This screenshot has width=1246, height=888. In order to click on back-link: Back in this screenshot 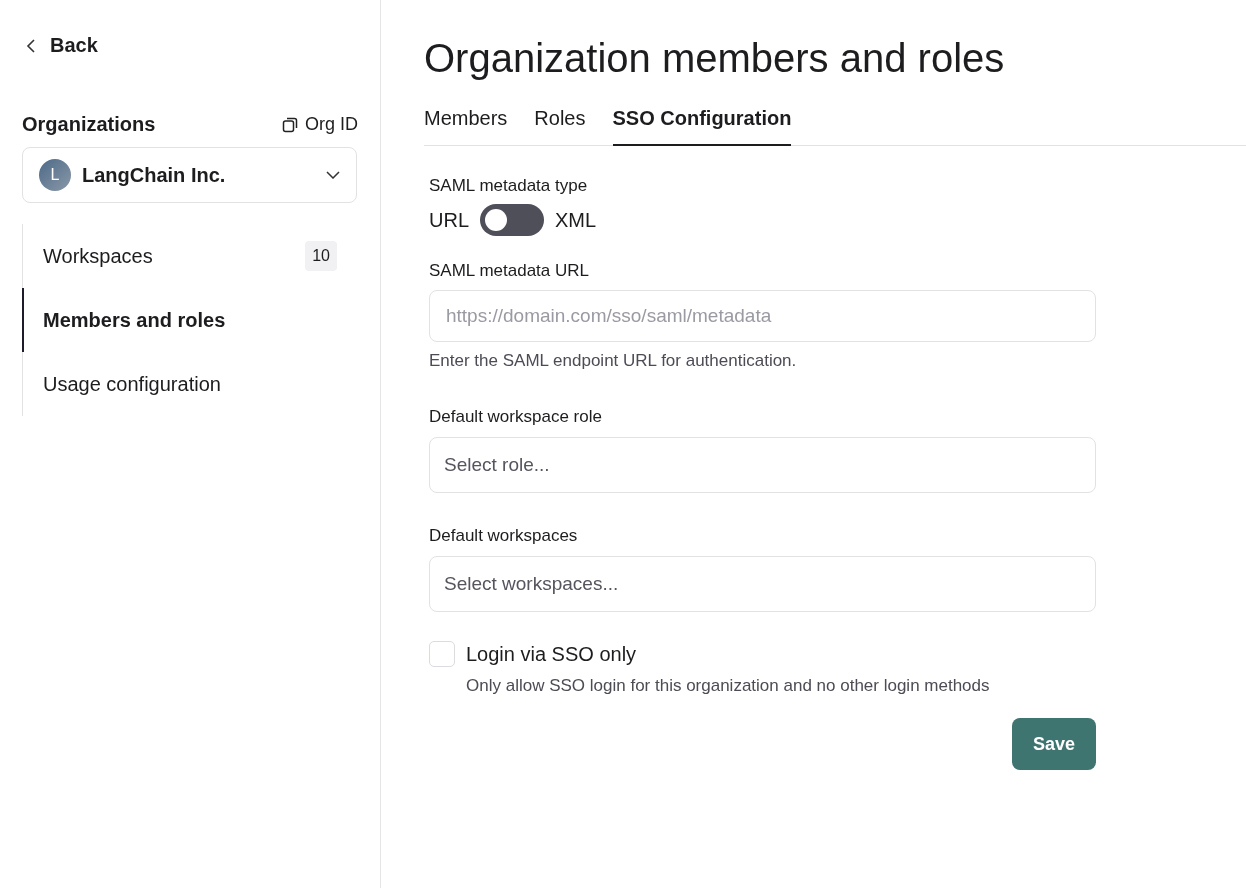, I will do `click(62, 45)`.